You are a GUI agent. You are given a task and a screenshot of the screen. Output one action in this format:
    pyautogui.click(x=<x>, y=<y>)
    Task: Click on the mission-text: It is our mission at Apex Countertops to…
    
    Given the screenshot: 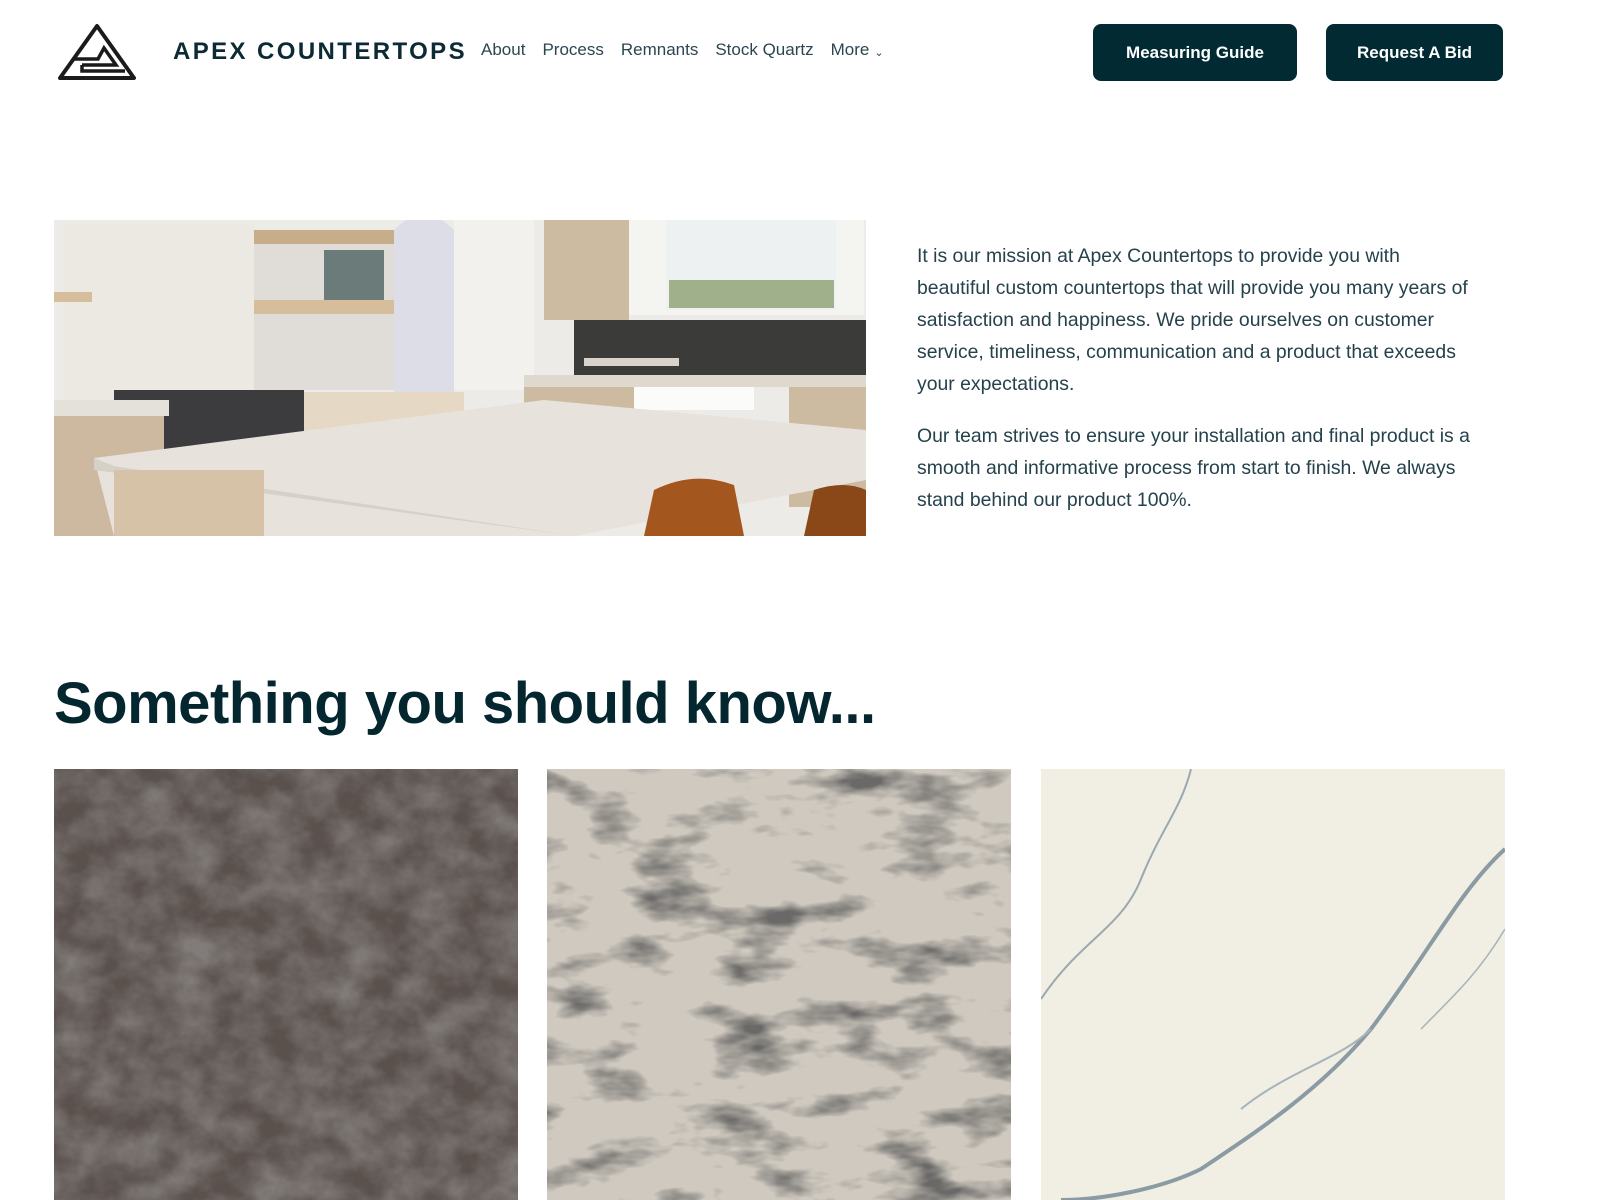 What is the action you would take?
    pyautogui.click(x=1197, y=388)
    